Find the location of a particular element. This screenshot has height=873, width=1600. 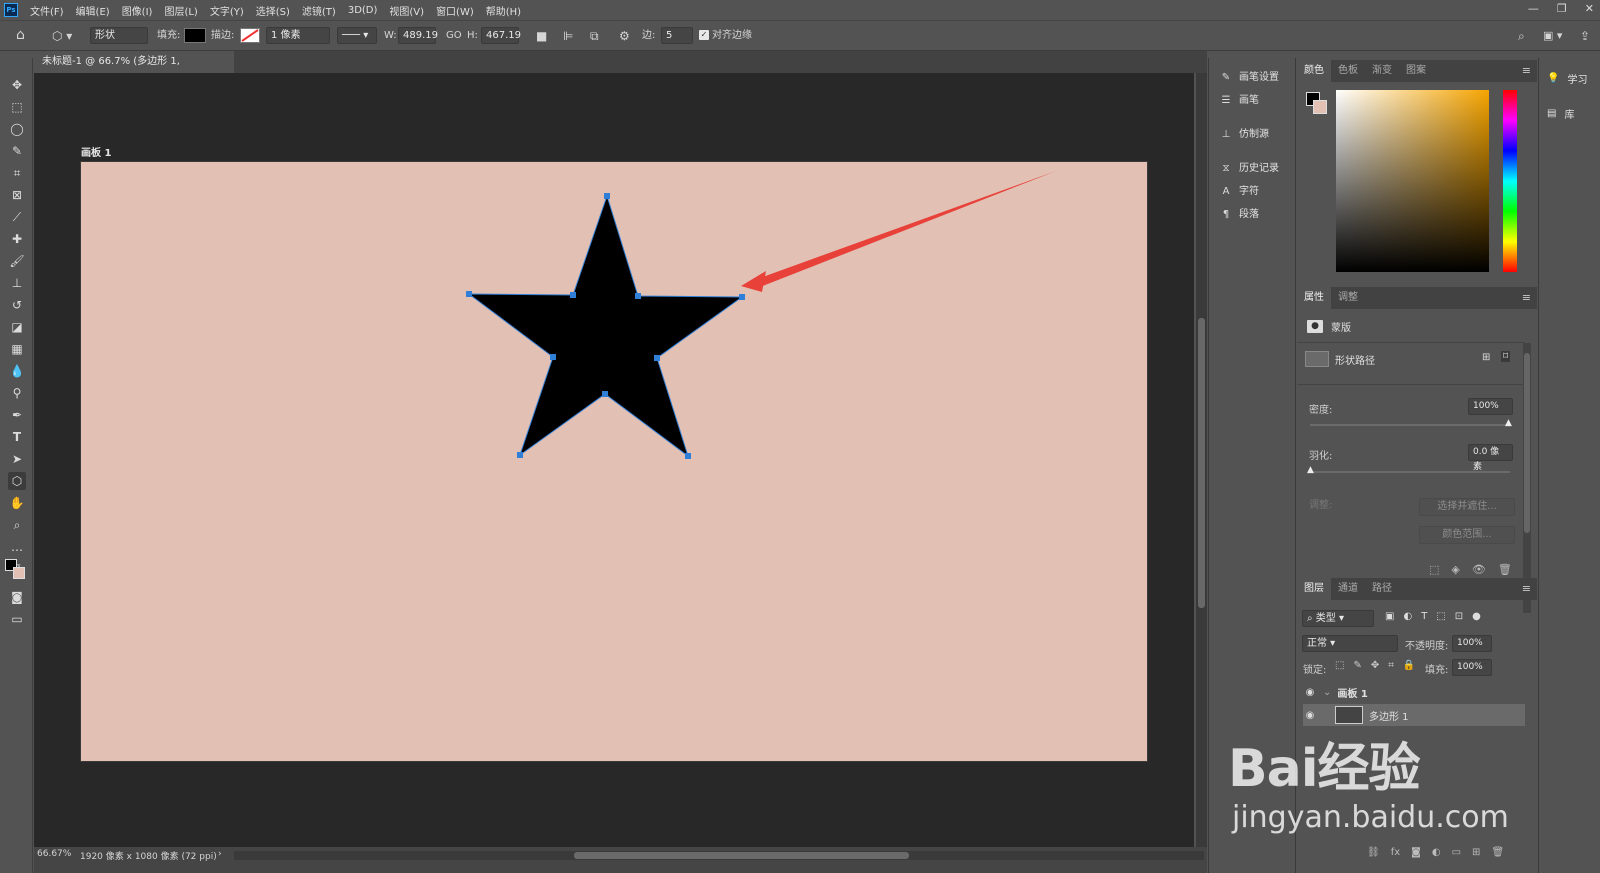

search-icon: ⌕ is located at coordinates (1521, 36).